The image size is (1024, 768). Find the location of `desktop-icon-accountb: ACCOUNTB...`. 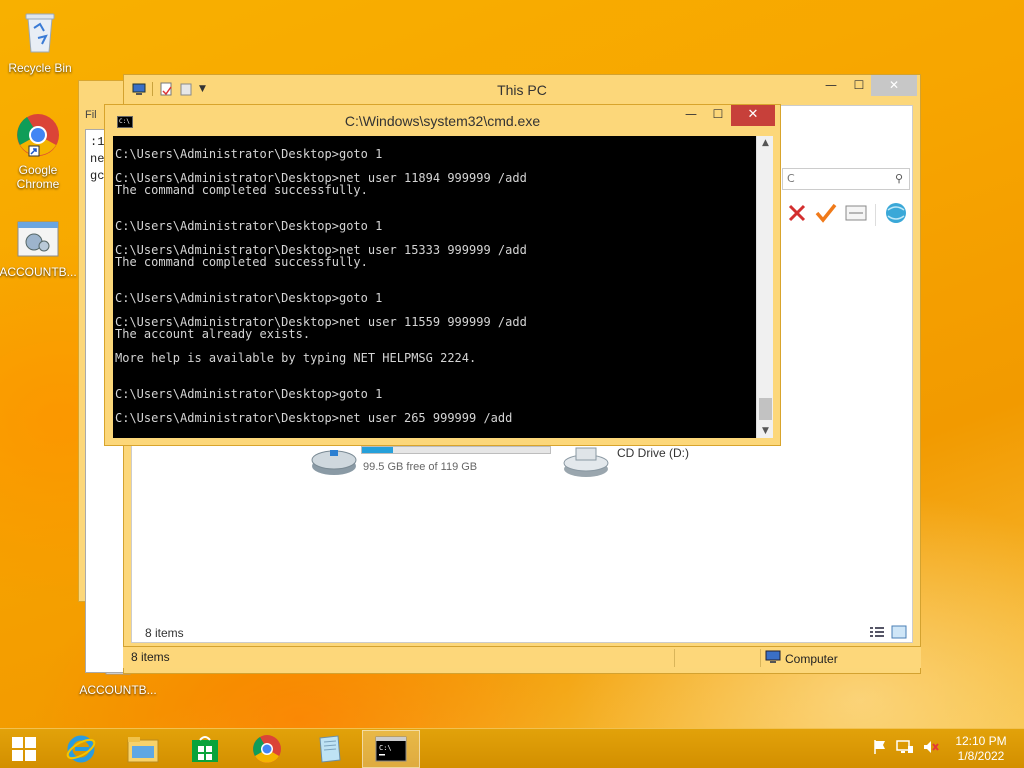

desktop-icon-accountb: ACCOUNTB... is located at coordinates (39, 249).